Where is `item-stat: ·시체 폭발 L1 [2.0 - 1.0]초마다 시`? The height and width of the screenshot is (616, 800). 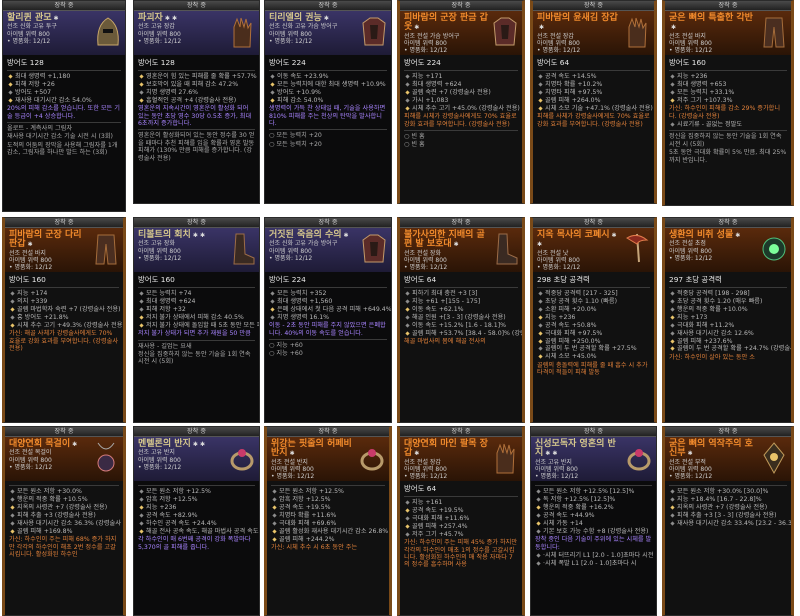
item-stat: ·시체 폭발 L1 [2.0 - 1.0]초마다 시 is located at coordinates (593, 563).